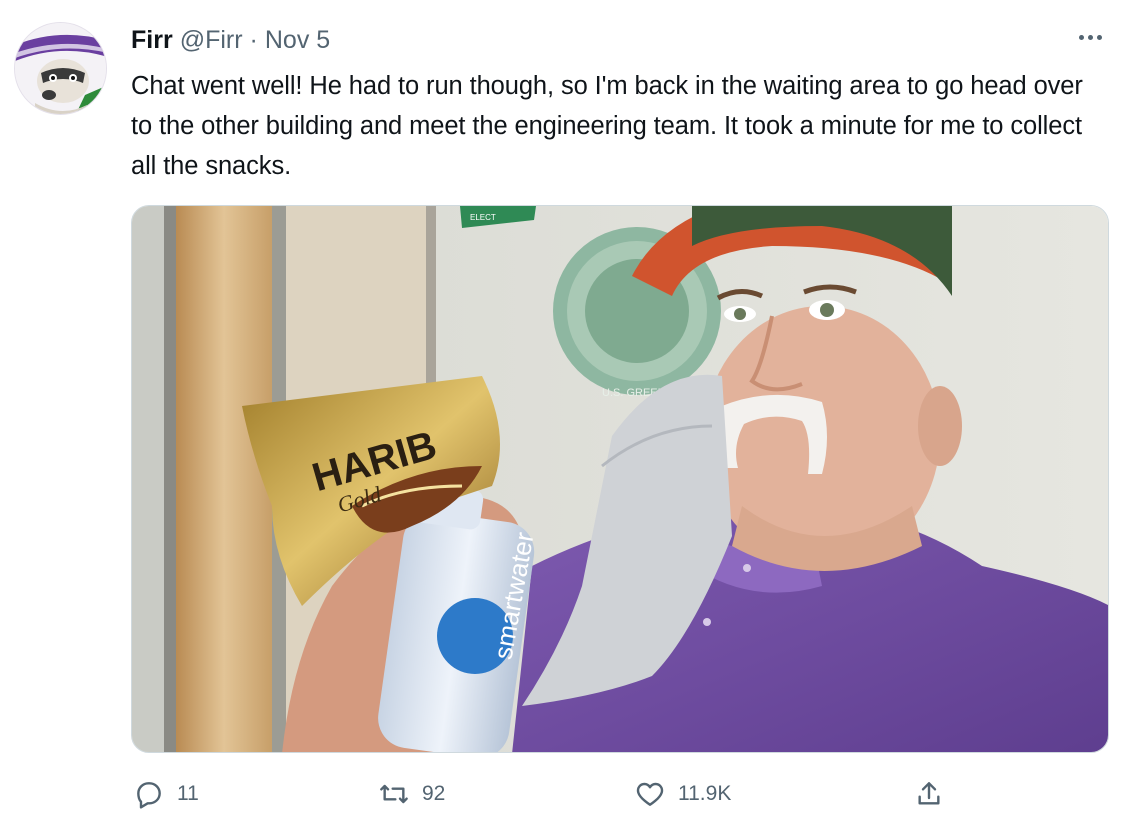 This screenshot has width=1124, height=813. What do you see at coordinates (483, 217) in the screenshot?
I see `wall-sign-text: ELECT` at bounding box center [483, 217].